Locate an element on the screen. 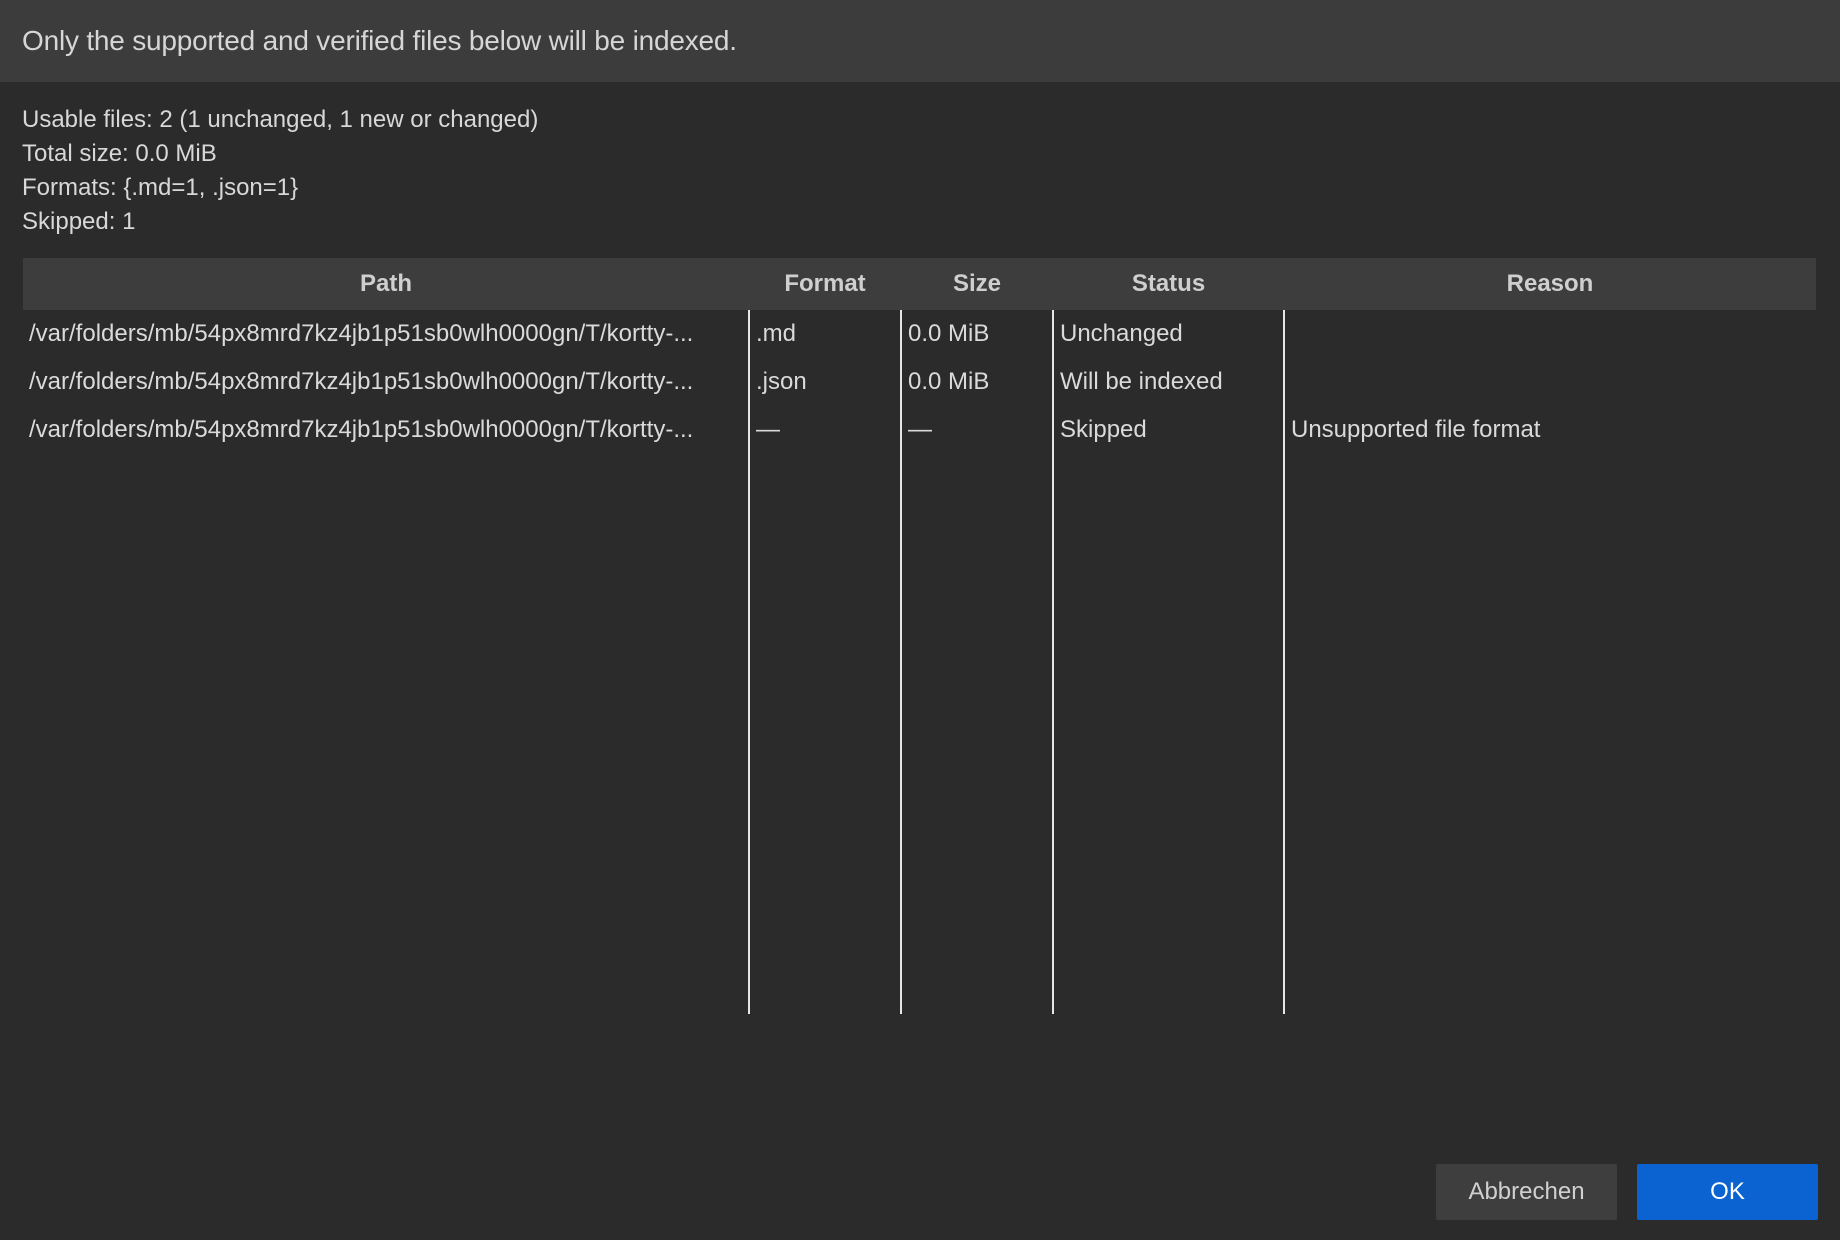 The image size is (1840, 1240). cell-status: Unchanged is located at coordinates (1121, 333).